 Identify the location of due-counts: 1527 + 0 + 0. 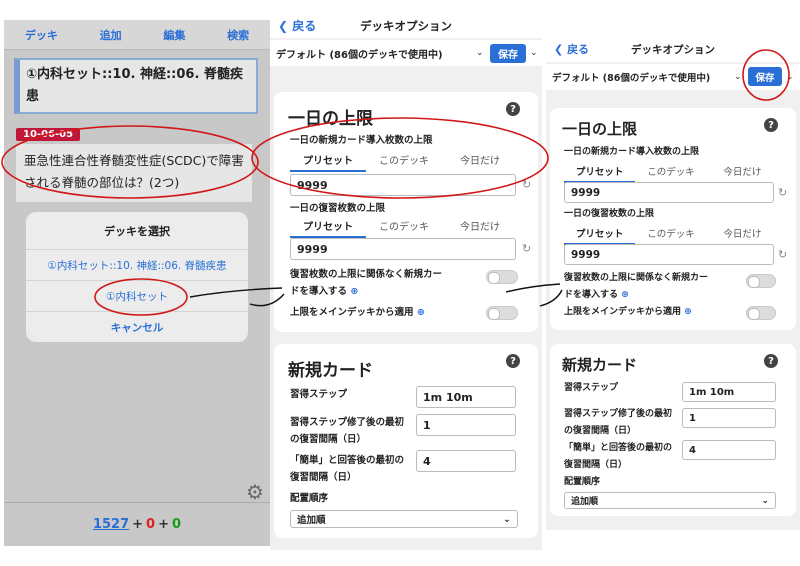
(137, 524).